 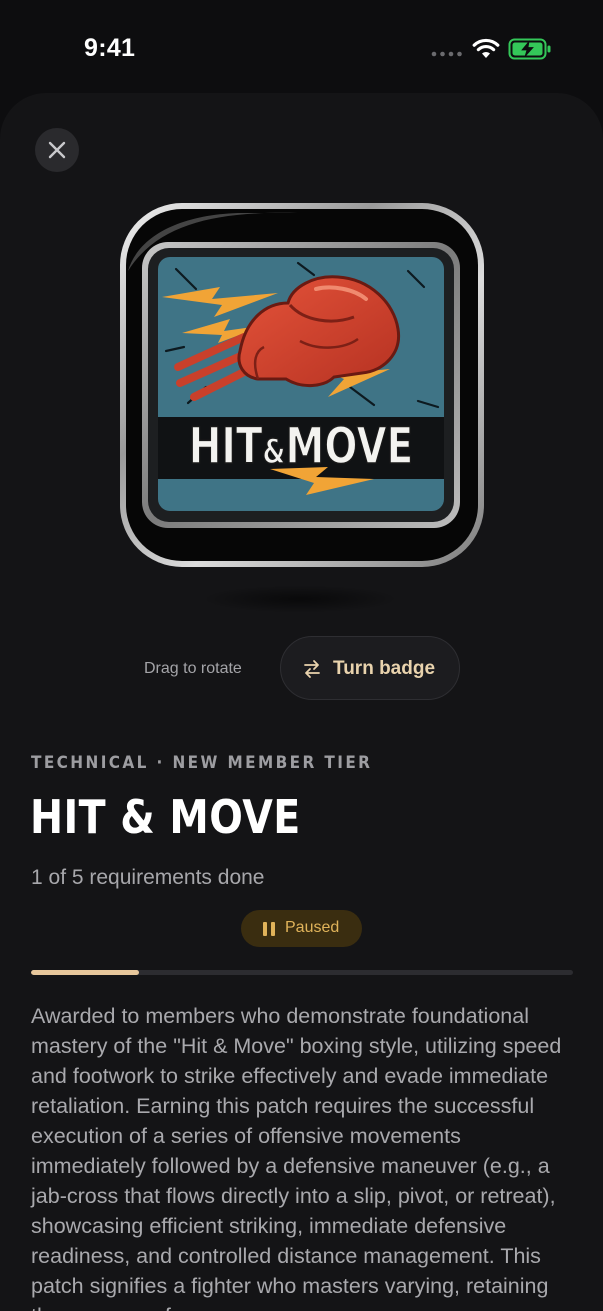 What do you see at coordinates (193, 668) in the screenshot?
I see `drag-hint: Drag to rotate` at bounding box center [193, 668].